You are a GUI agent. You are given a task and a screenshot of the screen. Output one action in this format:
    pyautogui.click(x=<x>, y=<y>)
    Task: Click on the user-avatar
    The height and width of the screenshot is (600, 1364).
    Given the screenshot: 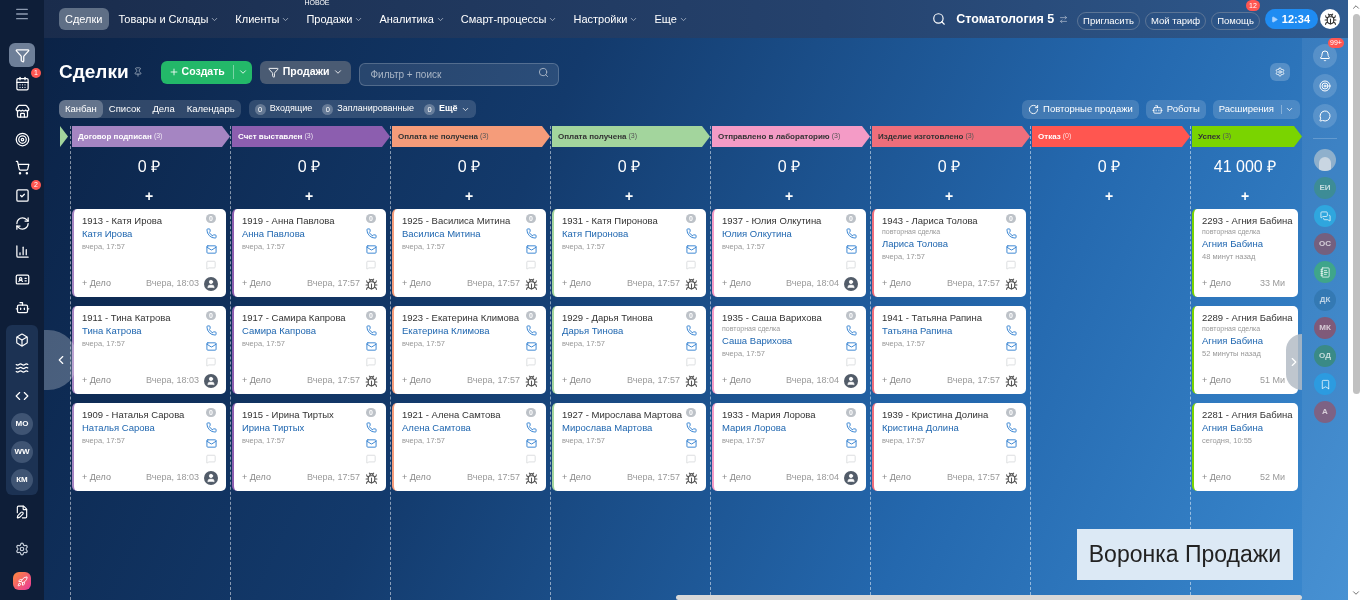 What is the action you would take?
    pyautogui.click(x=1330, y=19)
    